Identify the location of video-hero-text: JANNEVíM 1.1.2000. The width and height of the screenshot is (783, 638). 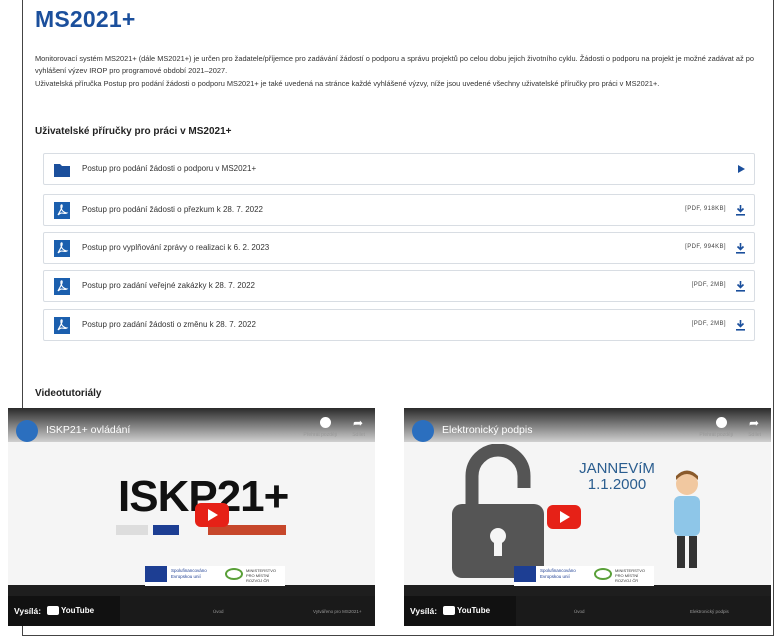
(617, 476).